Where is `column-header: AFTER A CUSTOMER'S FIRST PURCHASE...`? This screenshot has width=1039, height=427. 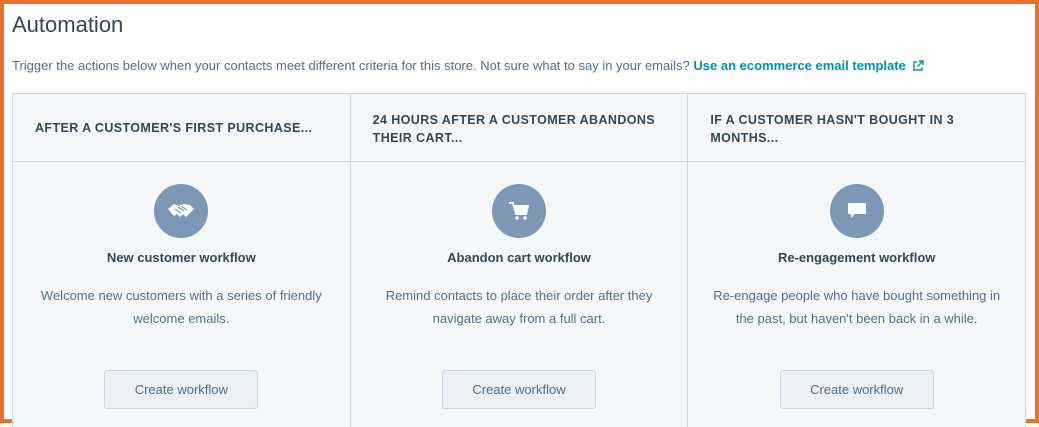 column-header: AFTER A CUSTOMER'S FIRST PURCHASE... is located at coordinates (181, 128).